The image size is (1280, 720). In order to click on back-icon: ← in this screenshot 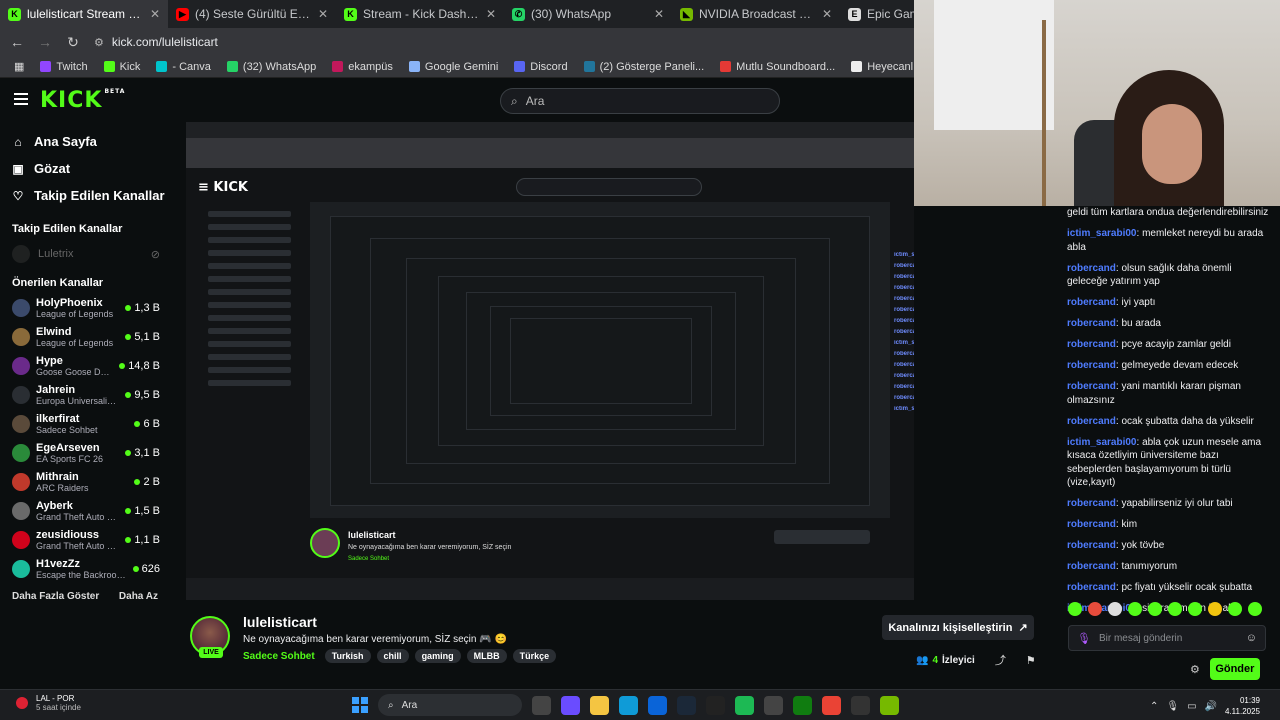, I will do `click(17, 42)`.